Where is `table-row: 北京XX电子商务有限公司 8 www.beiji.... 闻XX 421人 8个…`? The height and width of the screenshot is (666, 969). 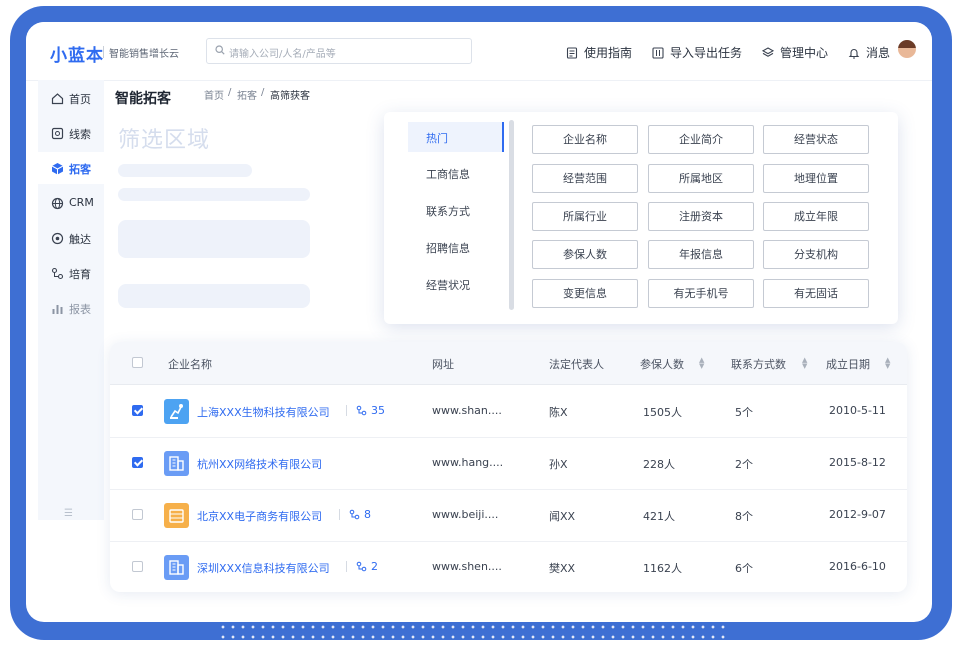
table-row: 北京XX电子商务有限公司 8 www.beiji.... 闻XX 421人 8个… is located at coordinates (508, 515).